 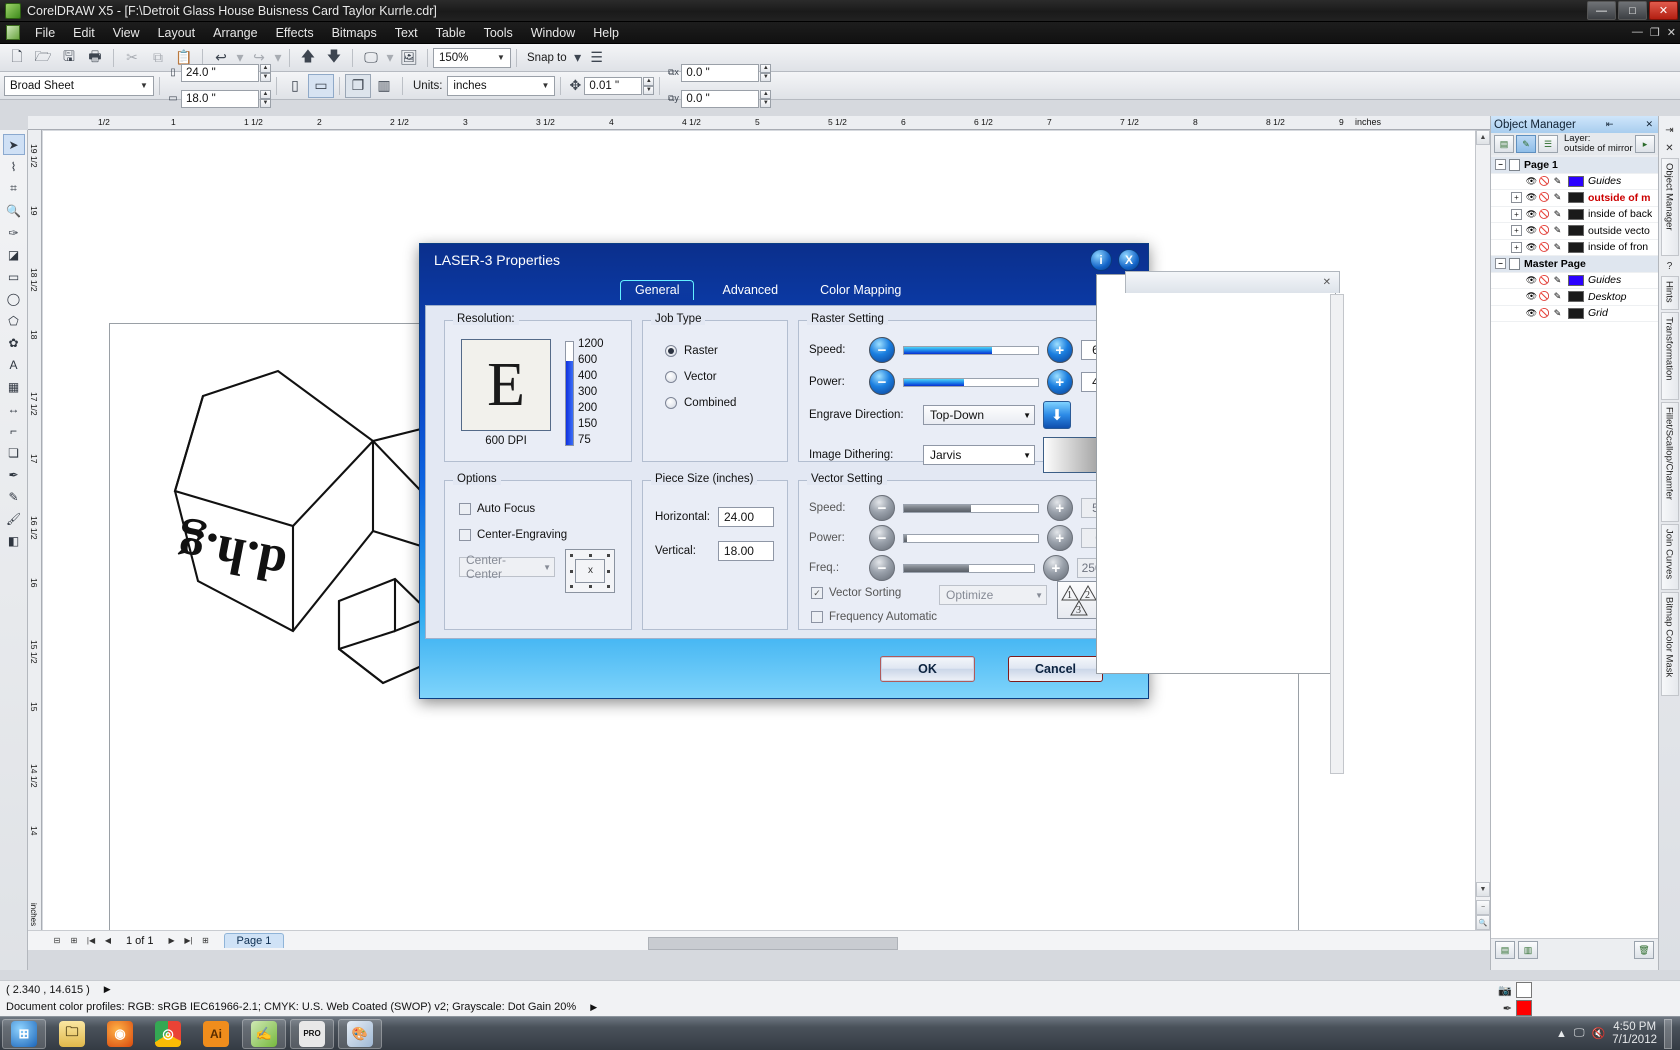 What do you see at coordinates (553, 33) in the screenshot?
I see `menu-window: Window` at bounding box center [553, 33].